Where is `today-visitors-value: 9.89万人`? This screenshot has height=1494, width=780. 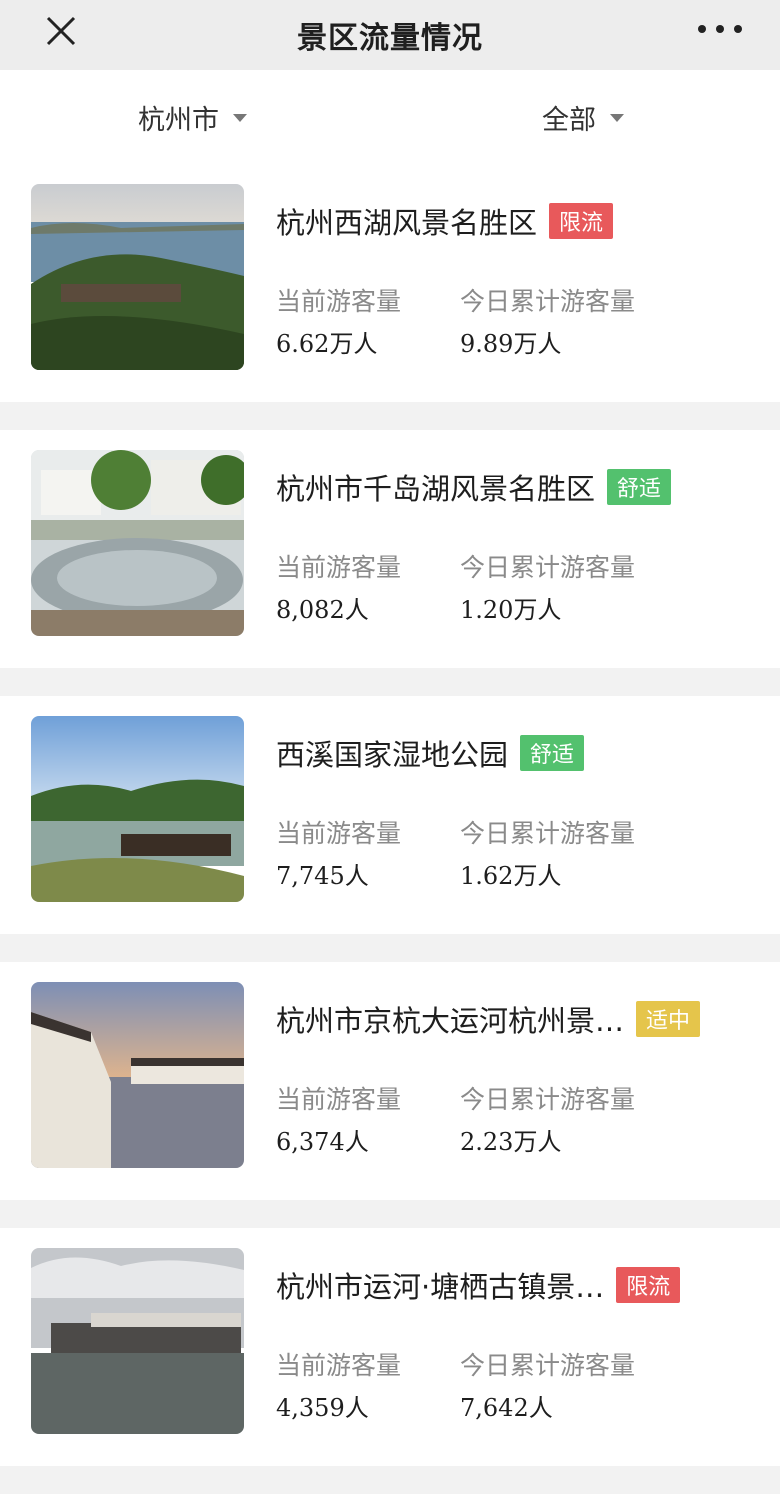 today-visitors-value: 9.89万人 is located at coordinates (511, 344).